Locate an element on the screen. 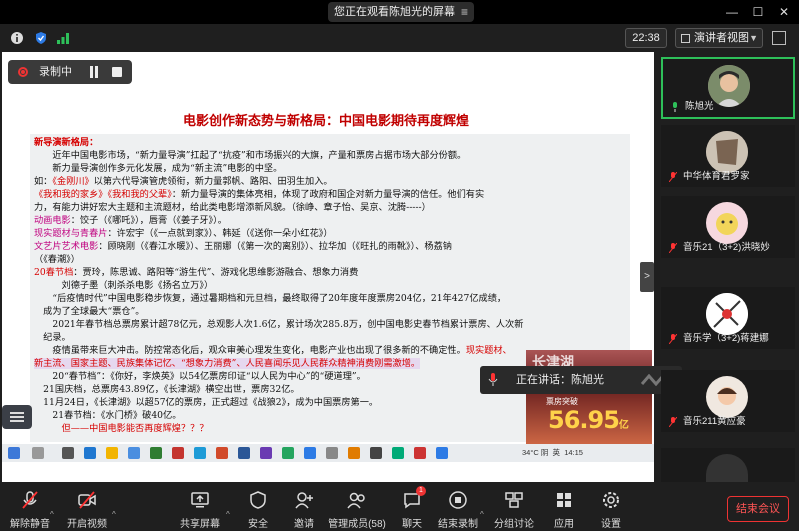 The width and height of the screenshot is (799, 531). info-icon is located at coordinates (17, 38).